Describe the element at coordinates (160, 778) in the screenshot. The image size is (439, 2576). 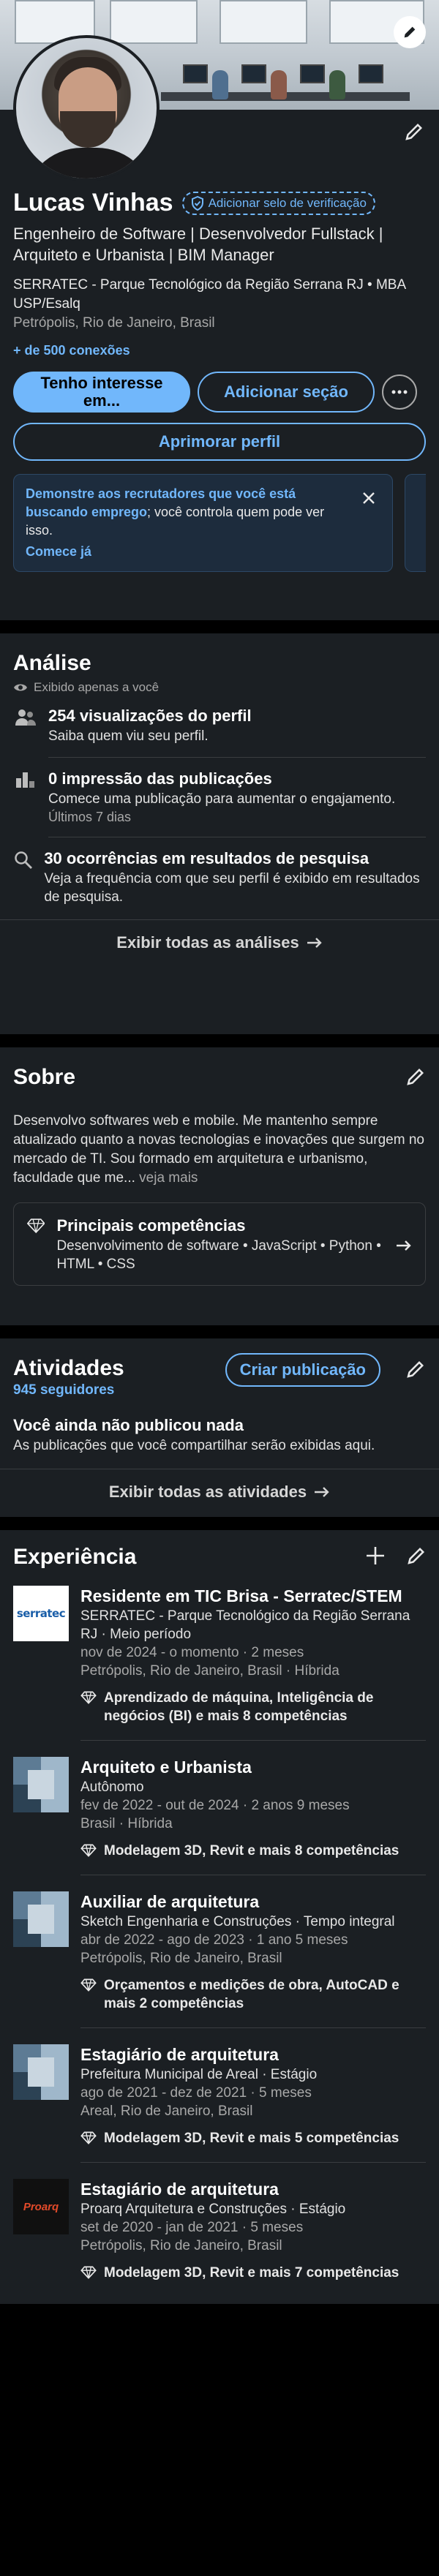
I see `analytics-item-title: 0 impressão das publicações` at that location.